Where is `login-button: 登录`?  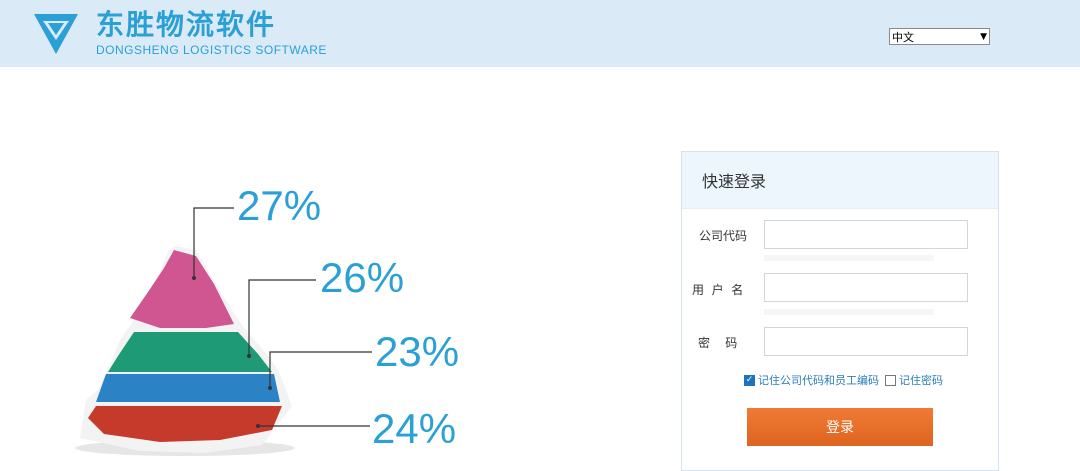 login-button: 登录 is located at coordinates (840, 427).